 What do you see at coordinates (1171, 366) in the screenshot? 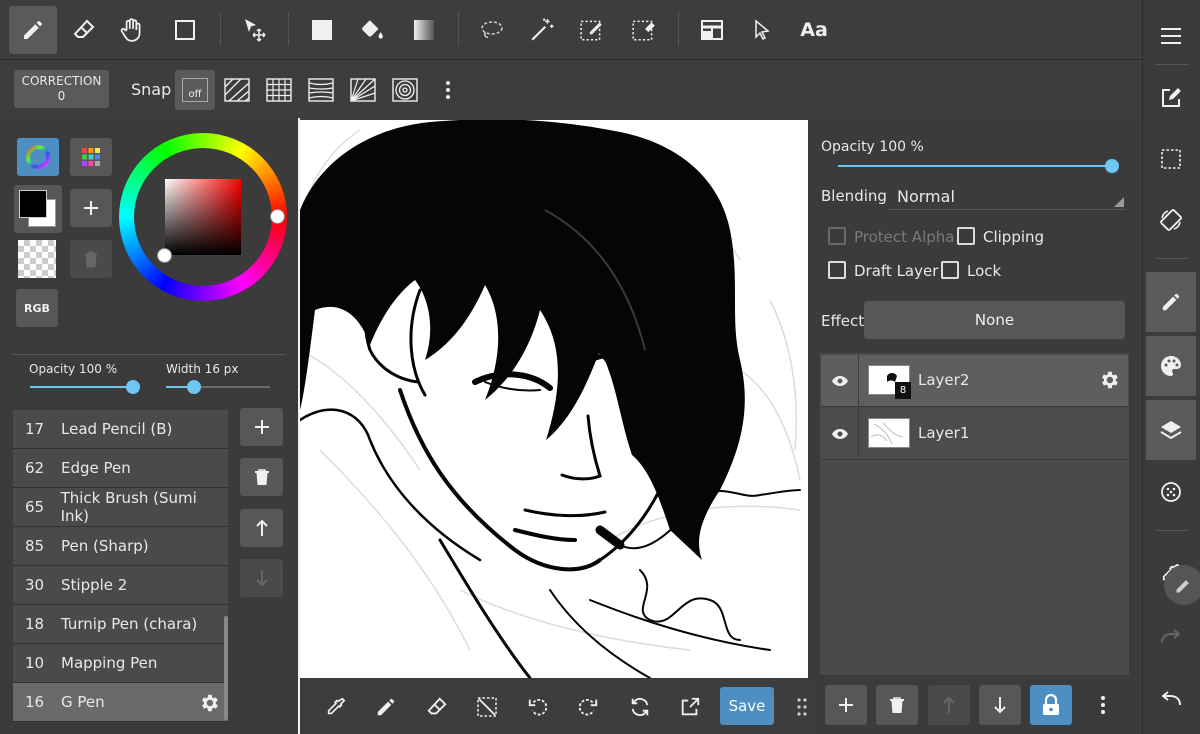
I see `color-panel-button` at bounding box center [1171, 366].